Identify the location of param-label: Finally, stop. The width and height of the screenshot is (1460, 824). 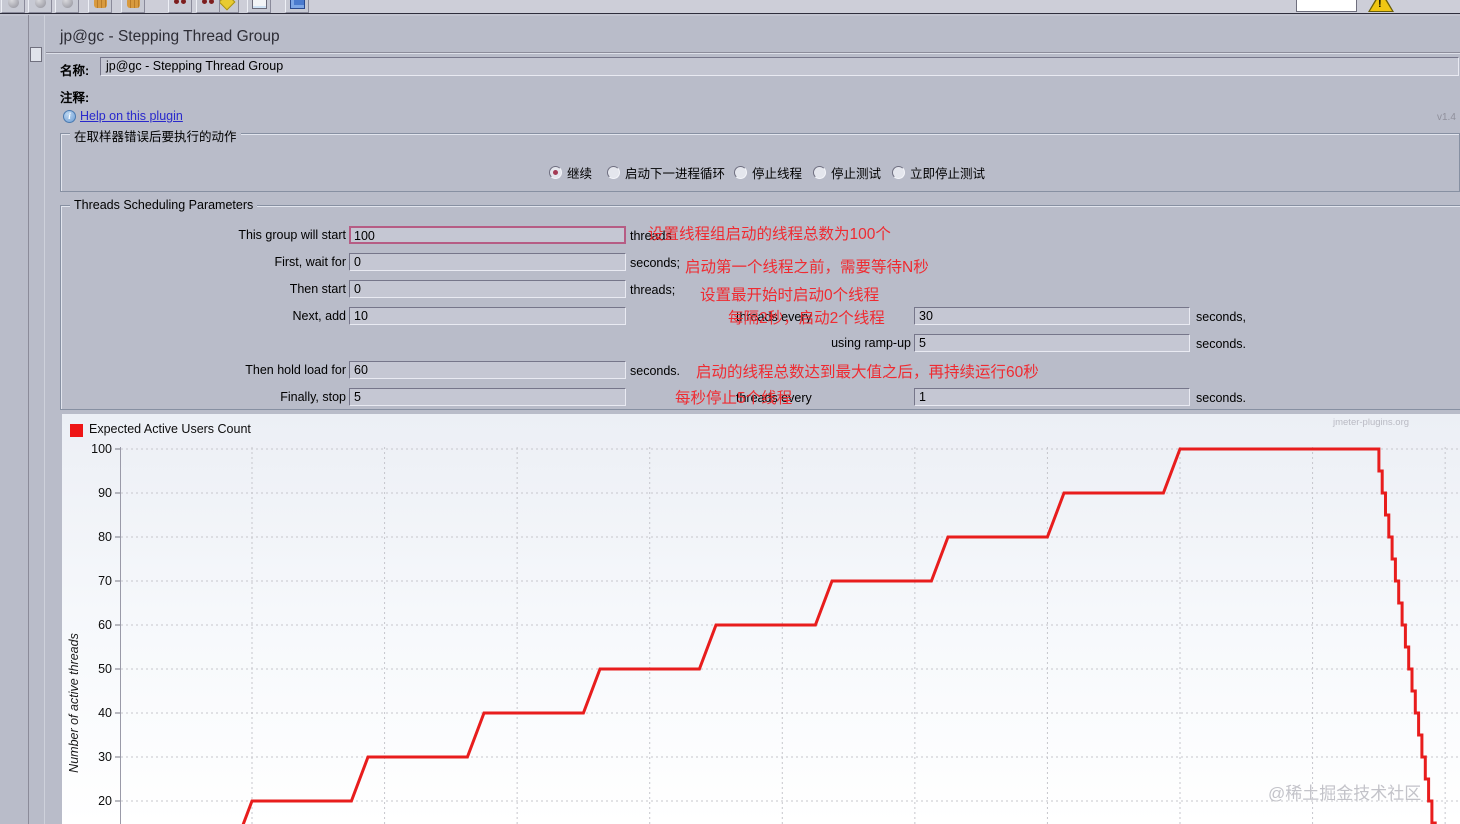
(313, 397).